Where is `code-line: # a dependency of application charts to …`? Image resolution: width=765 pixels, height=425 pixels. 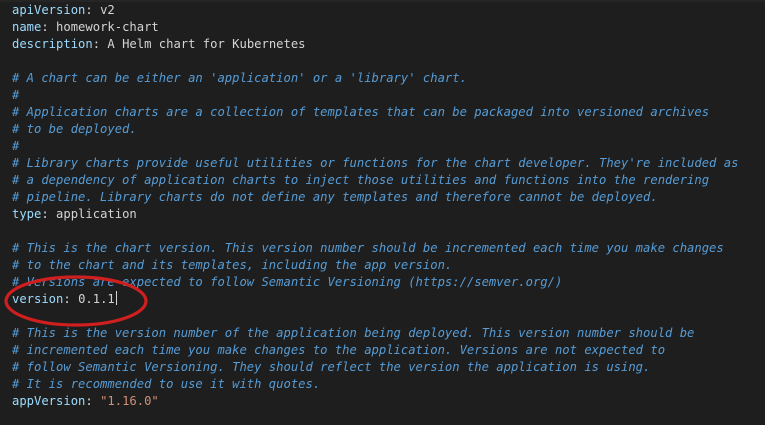 code-line: # a dependency of application charts to … is located at coordinates (388, 180).